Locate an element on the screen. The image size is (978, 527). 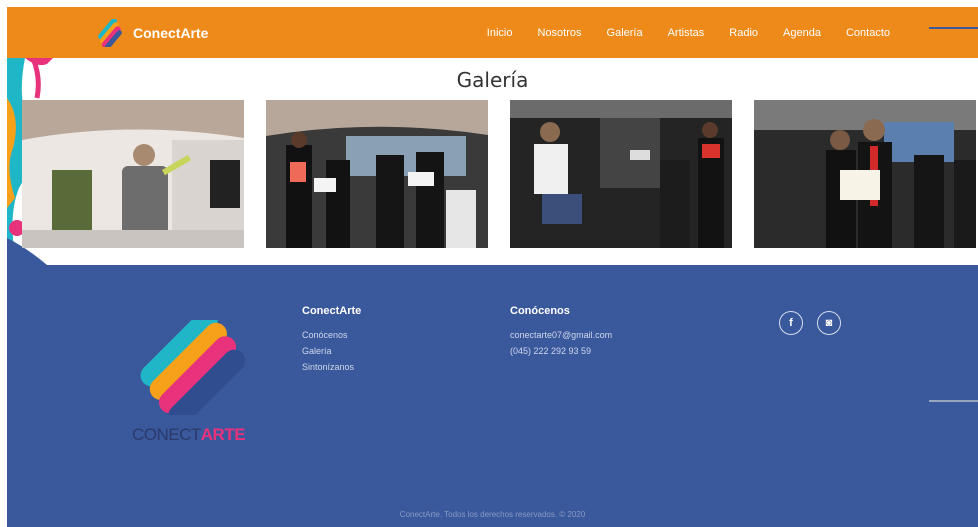
nav-radio: Radio is located at coordinates (743, 33).